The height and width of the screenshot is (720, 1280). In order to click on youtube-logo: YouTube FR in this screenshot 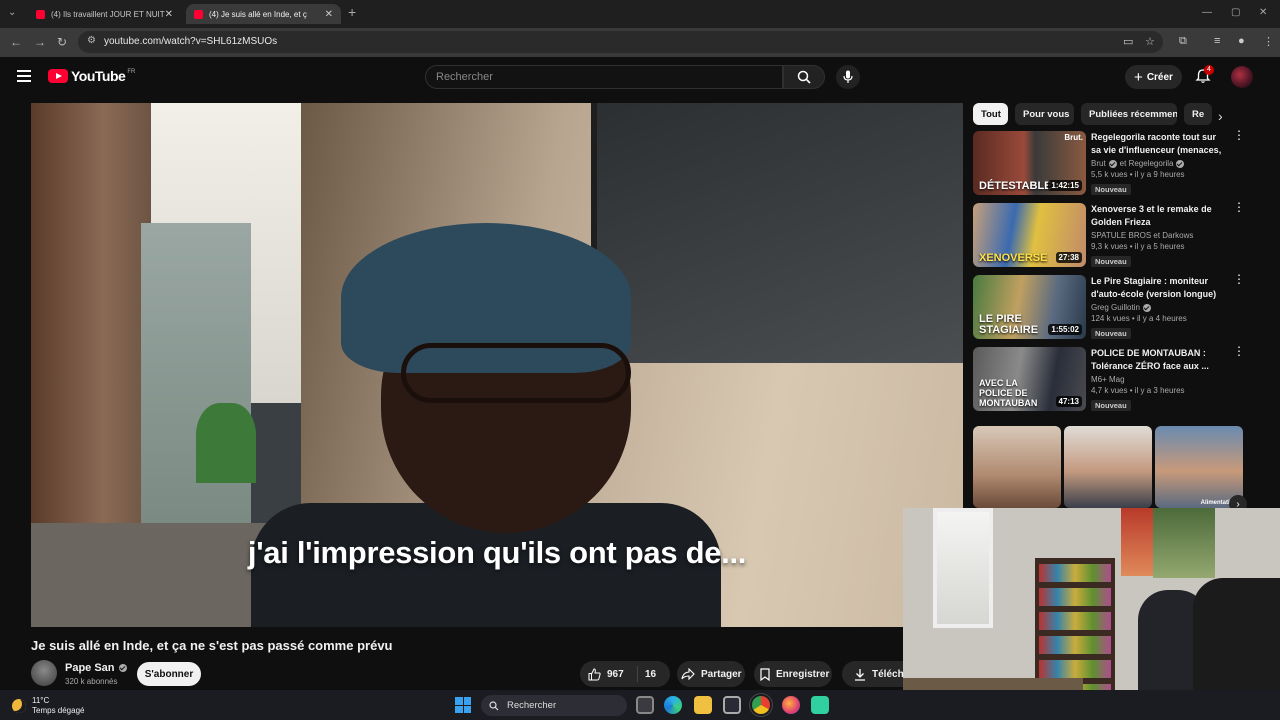, I will do `click(91, 76)`.